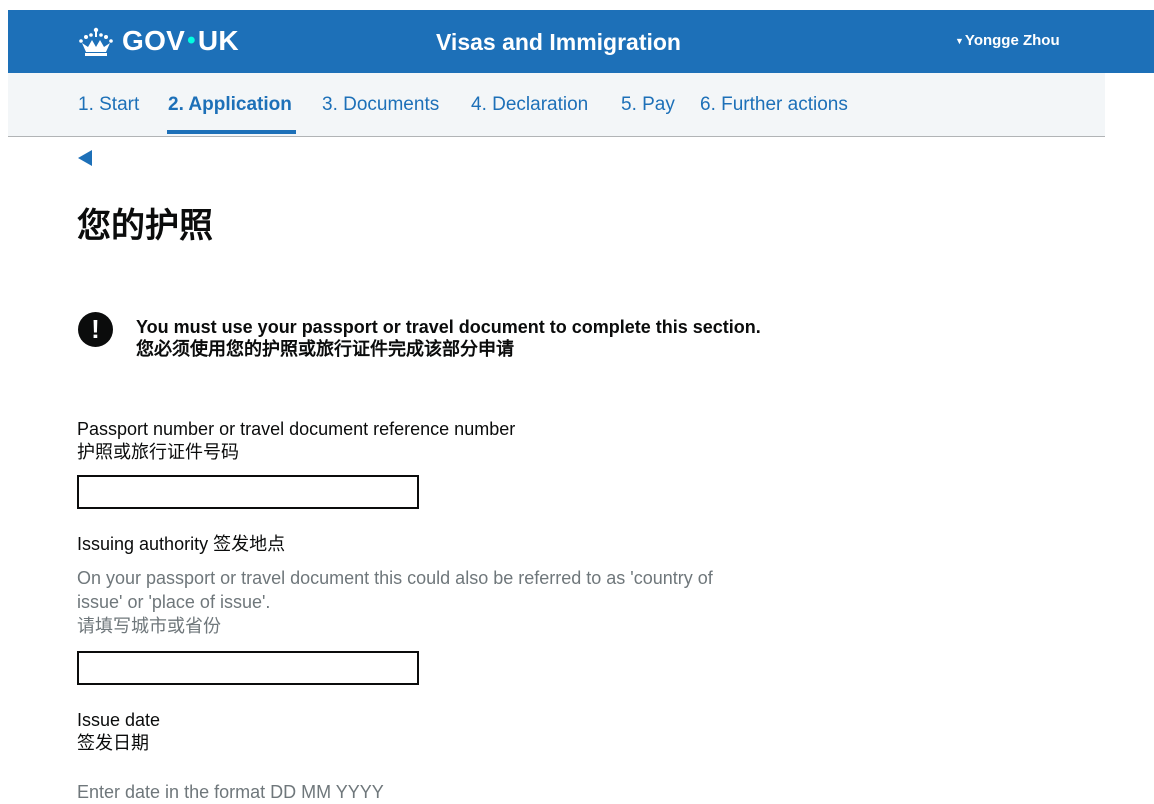  Describe the element at coordinates (85, 158) in the screenshot. I see `back-arrow-icon` at that location.